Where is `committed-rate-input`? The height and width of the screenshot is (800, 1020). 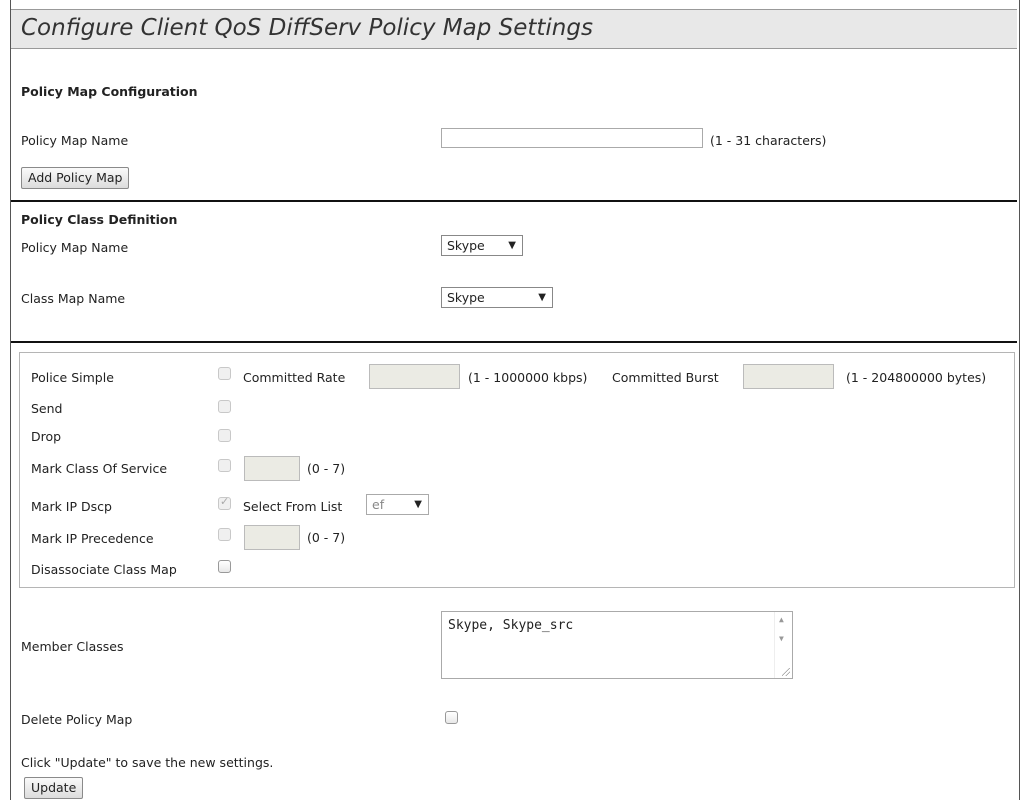
committed-rate-input is located at coordinates (414, 376).